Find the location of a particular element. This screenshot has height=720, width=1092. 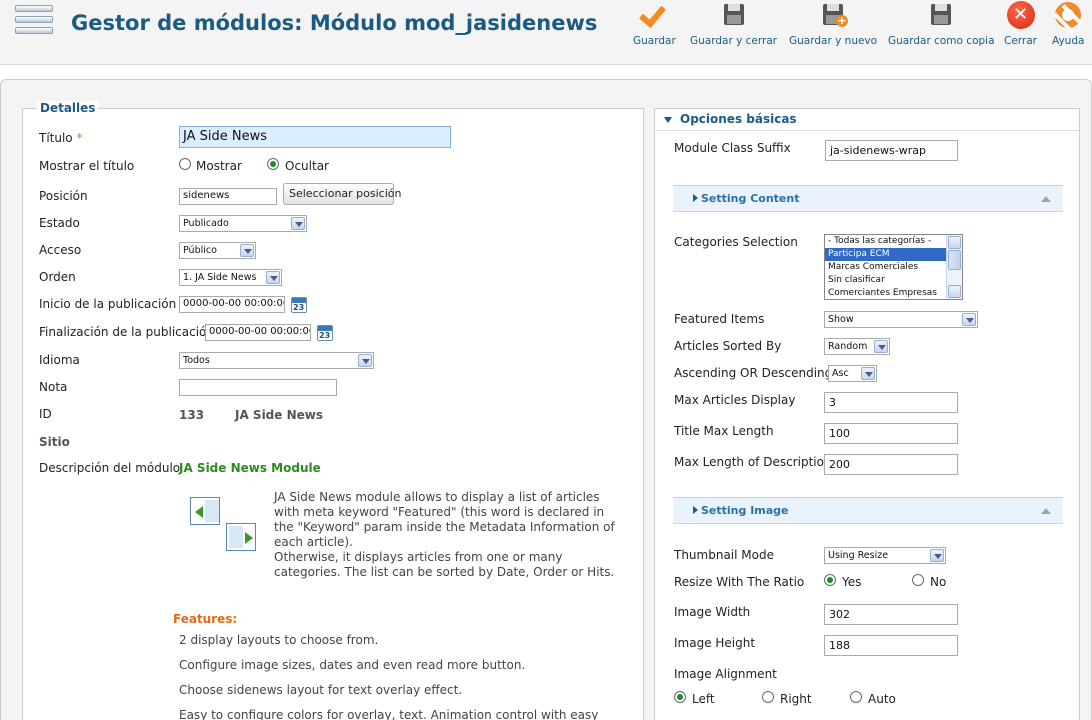

desc-max-label: Max Length of Description is located at coordinates (753, 462).